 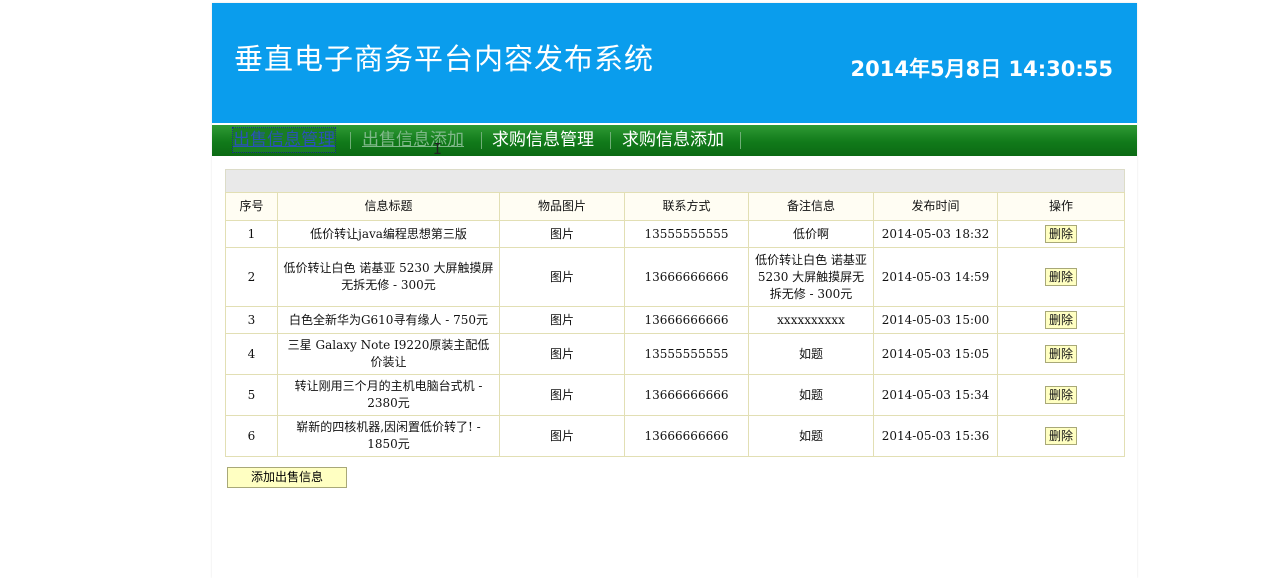 What do you see at coordinates (388, 277) in the screenshot?
I see `cell-title: 低价转让白色 诺基亚 5230 大屏触摸屏无拆无修 - 300元` at bounding box center [388, 277].